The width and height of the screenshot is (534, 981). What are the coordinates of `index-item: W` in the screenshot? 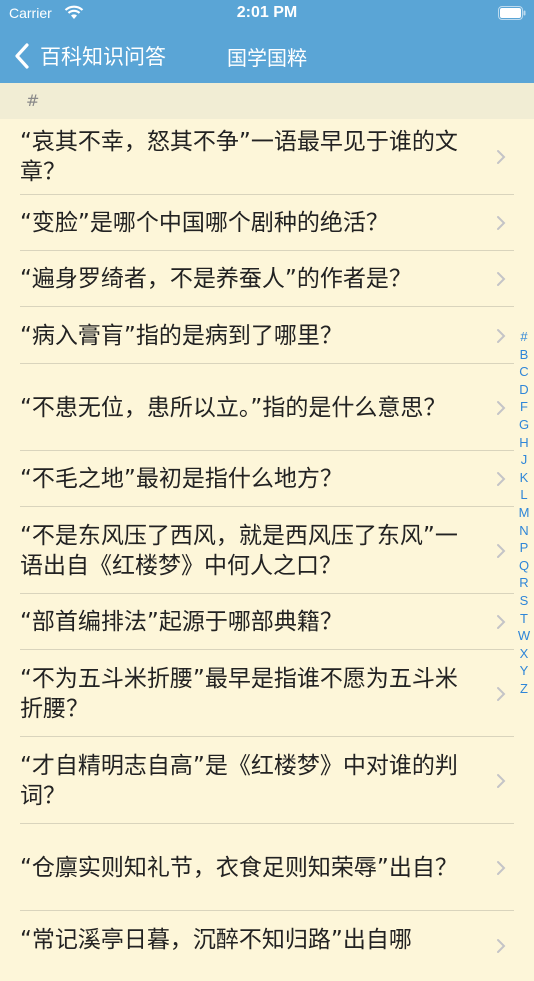 It's located at (524, 636).